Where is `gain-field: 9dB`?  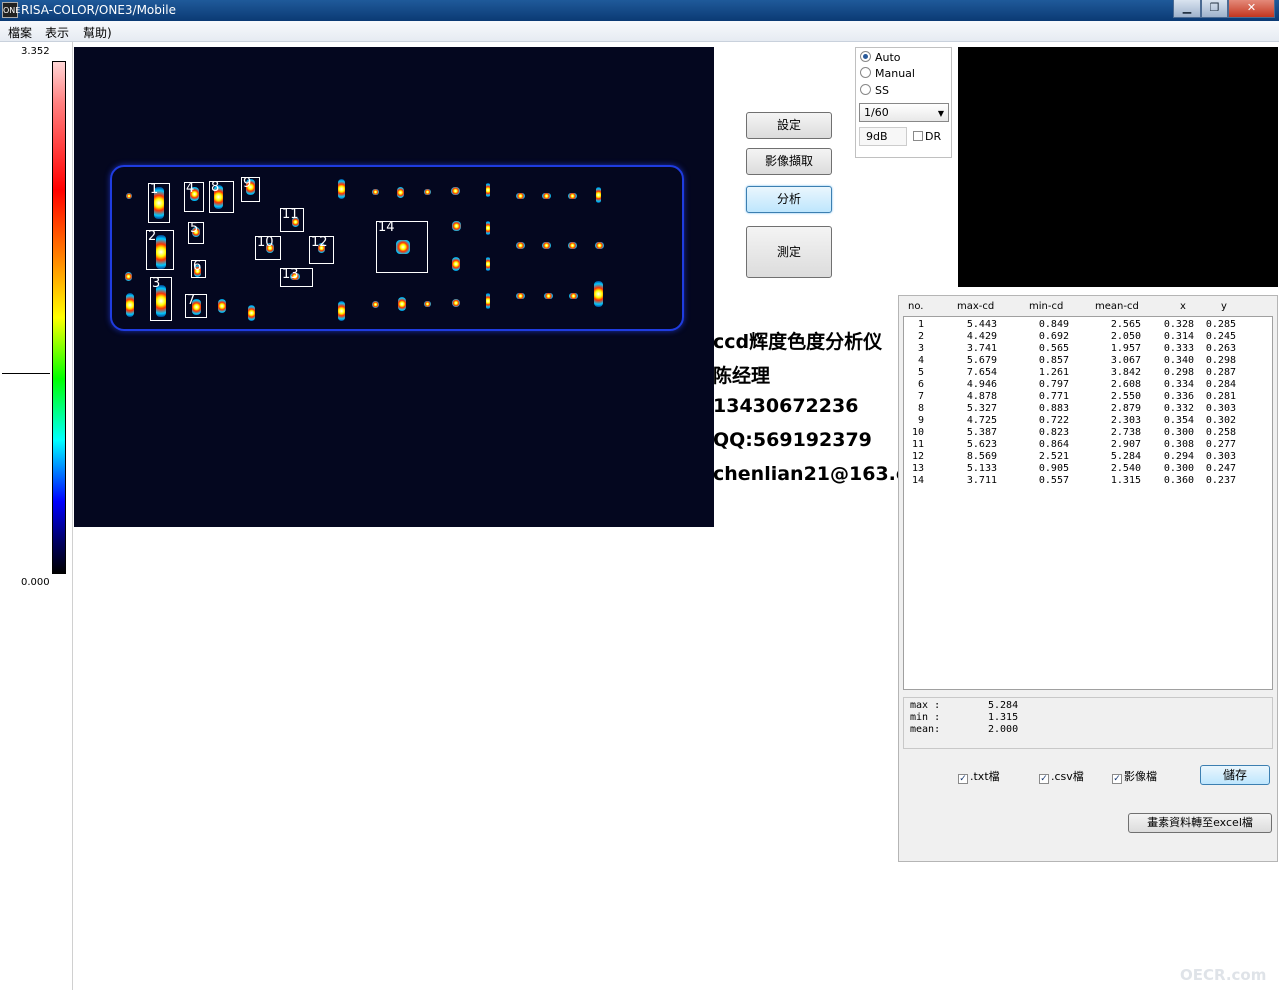
gain-field: 9dB is located at coordinates (883, 136).